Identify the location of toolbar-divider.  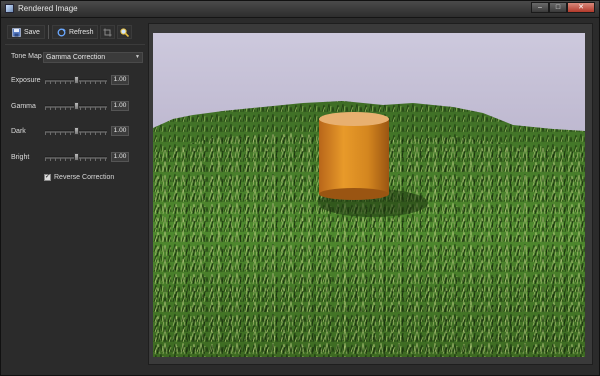
(75, 44).